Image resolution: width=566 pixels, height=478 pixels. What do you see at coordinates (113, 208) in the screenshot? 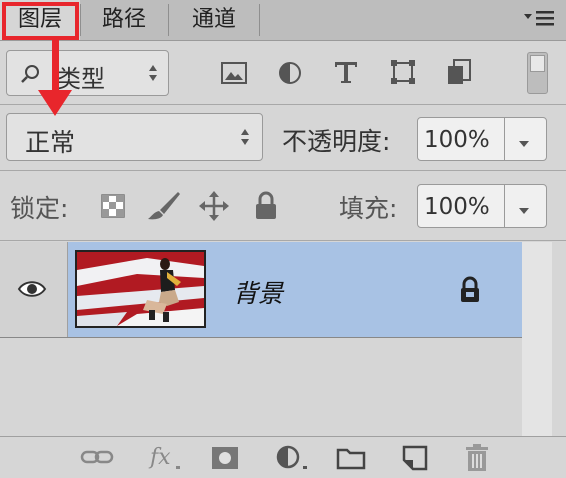
I see `lock-transparent-pixels-icon` at bounding box center [113, 208].